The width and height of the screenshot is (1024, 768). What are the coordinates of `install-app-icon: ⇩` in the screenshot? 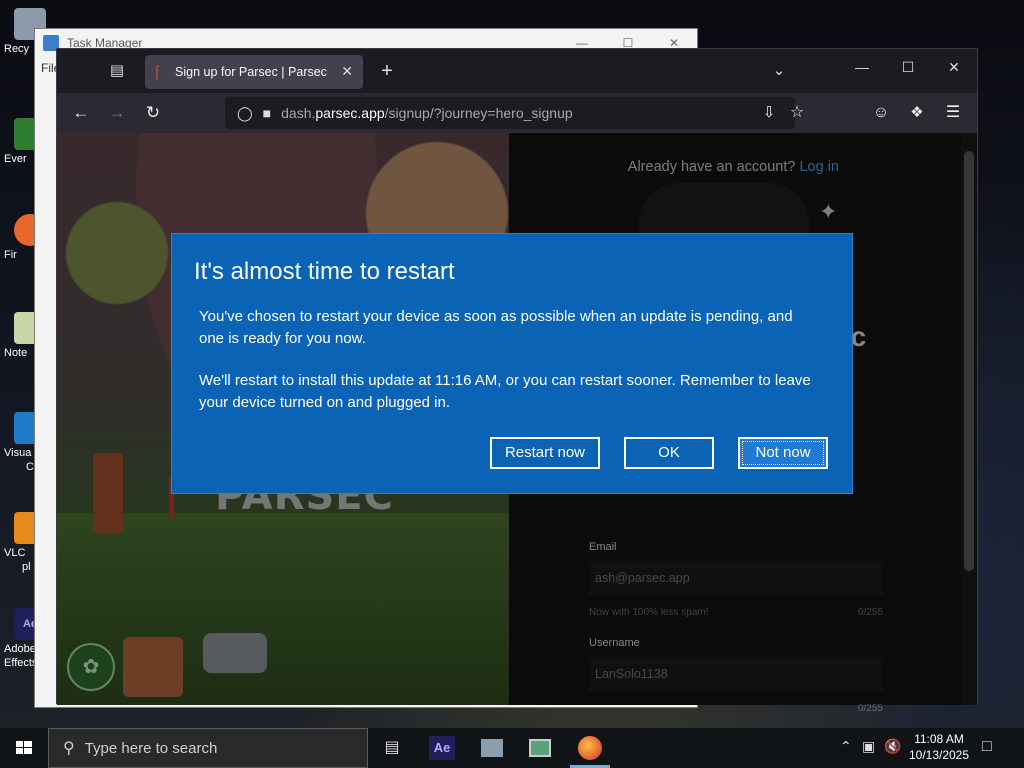 It's located at (769, 113).